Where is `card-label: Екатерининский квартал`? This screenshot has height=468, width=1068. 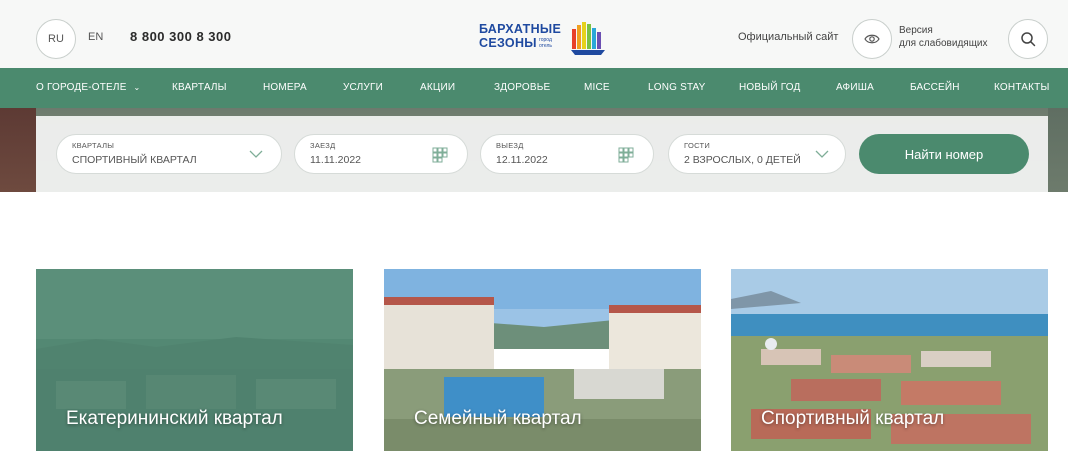
card-label: Екатерининский квартал is located at coordinates (174, 418).